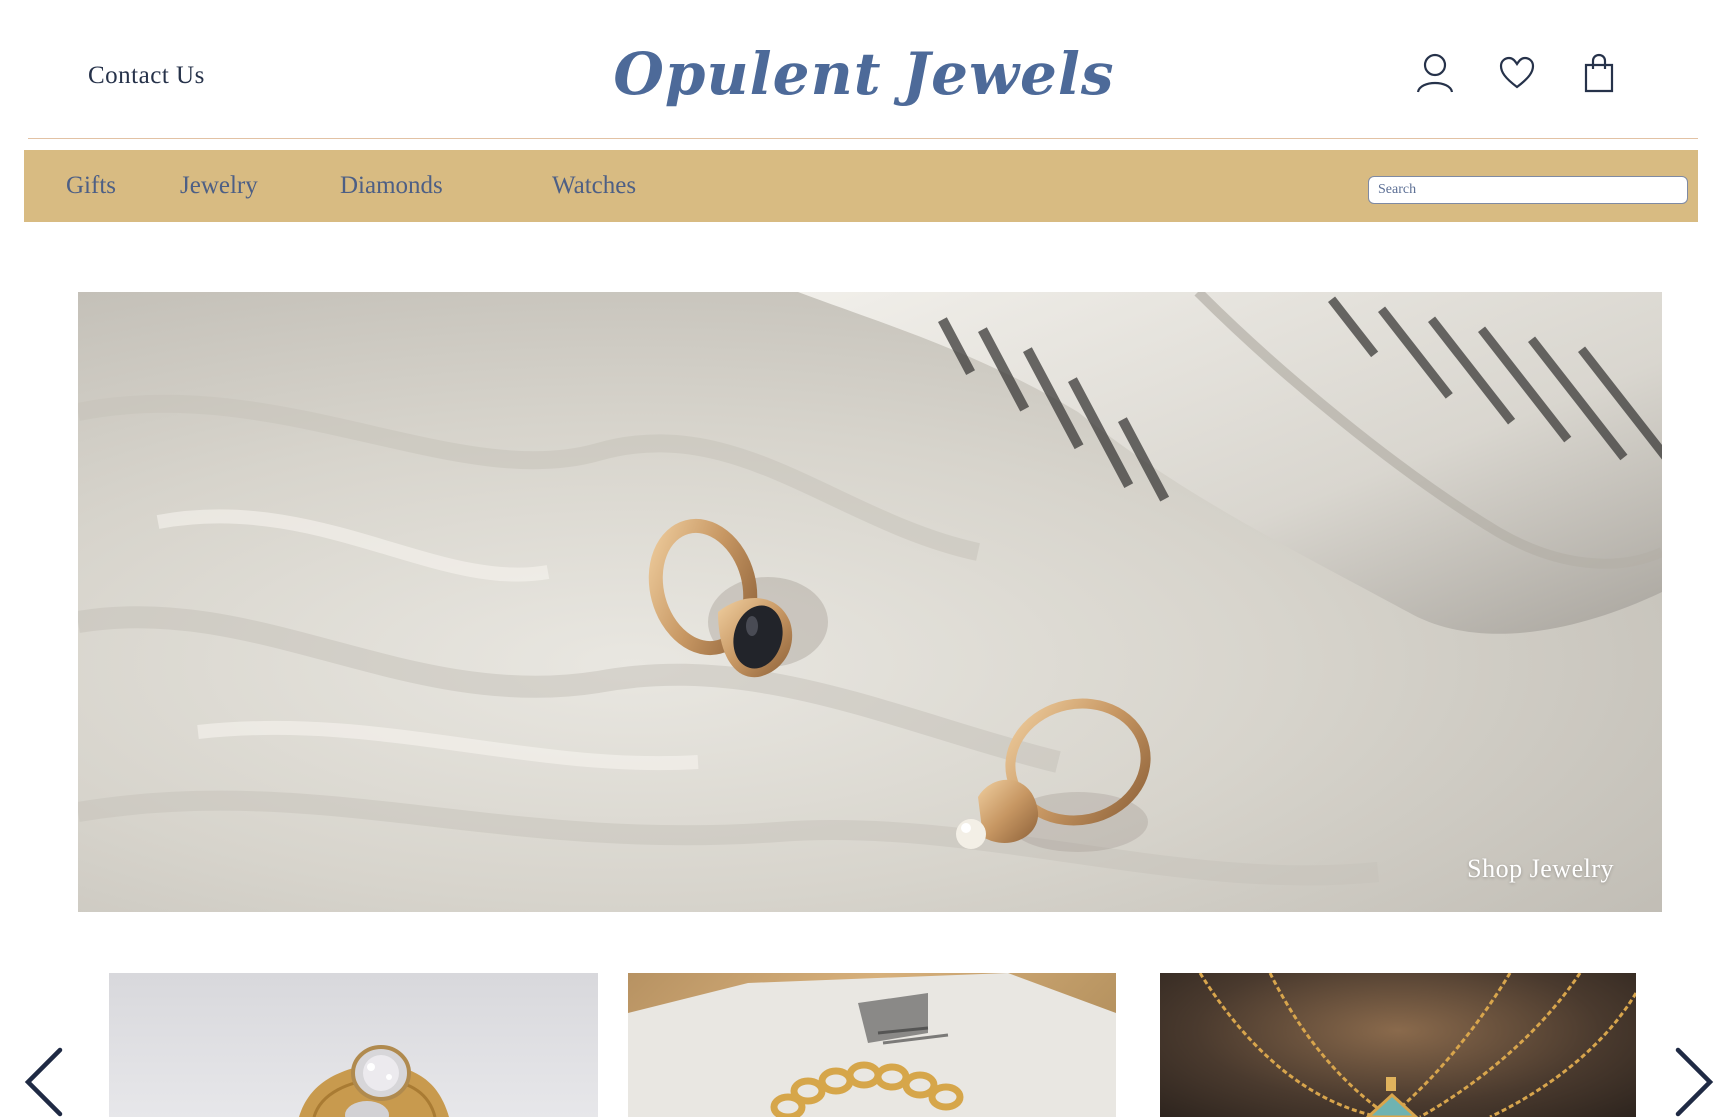 This screenshot has height=1117, width=1728. Describe the element at coordinates (45, 1081) in the screenshot. I see `chevron-left-icon` at that location.